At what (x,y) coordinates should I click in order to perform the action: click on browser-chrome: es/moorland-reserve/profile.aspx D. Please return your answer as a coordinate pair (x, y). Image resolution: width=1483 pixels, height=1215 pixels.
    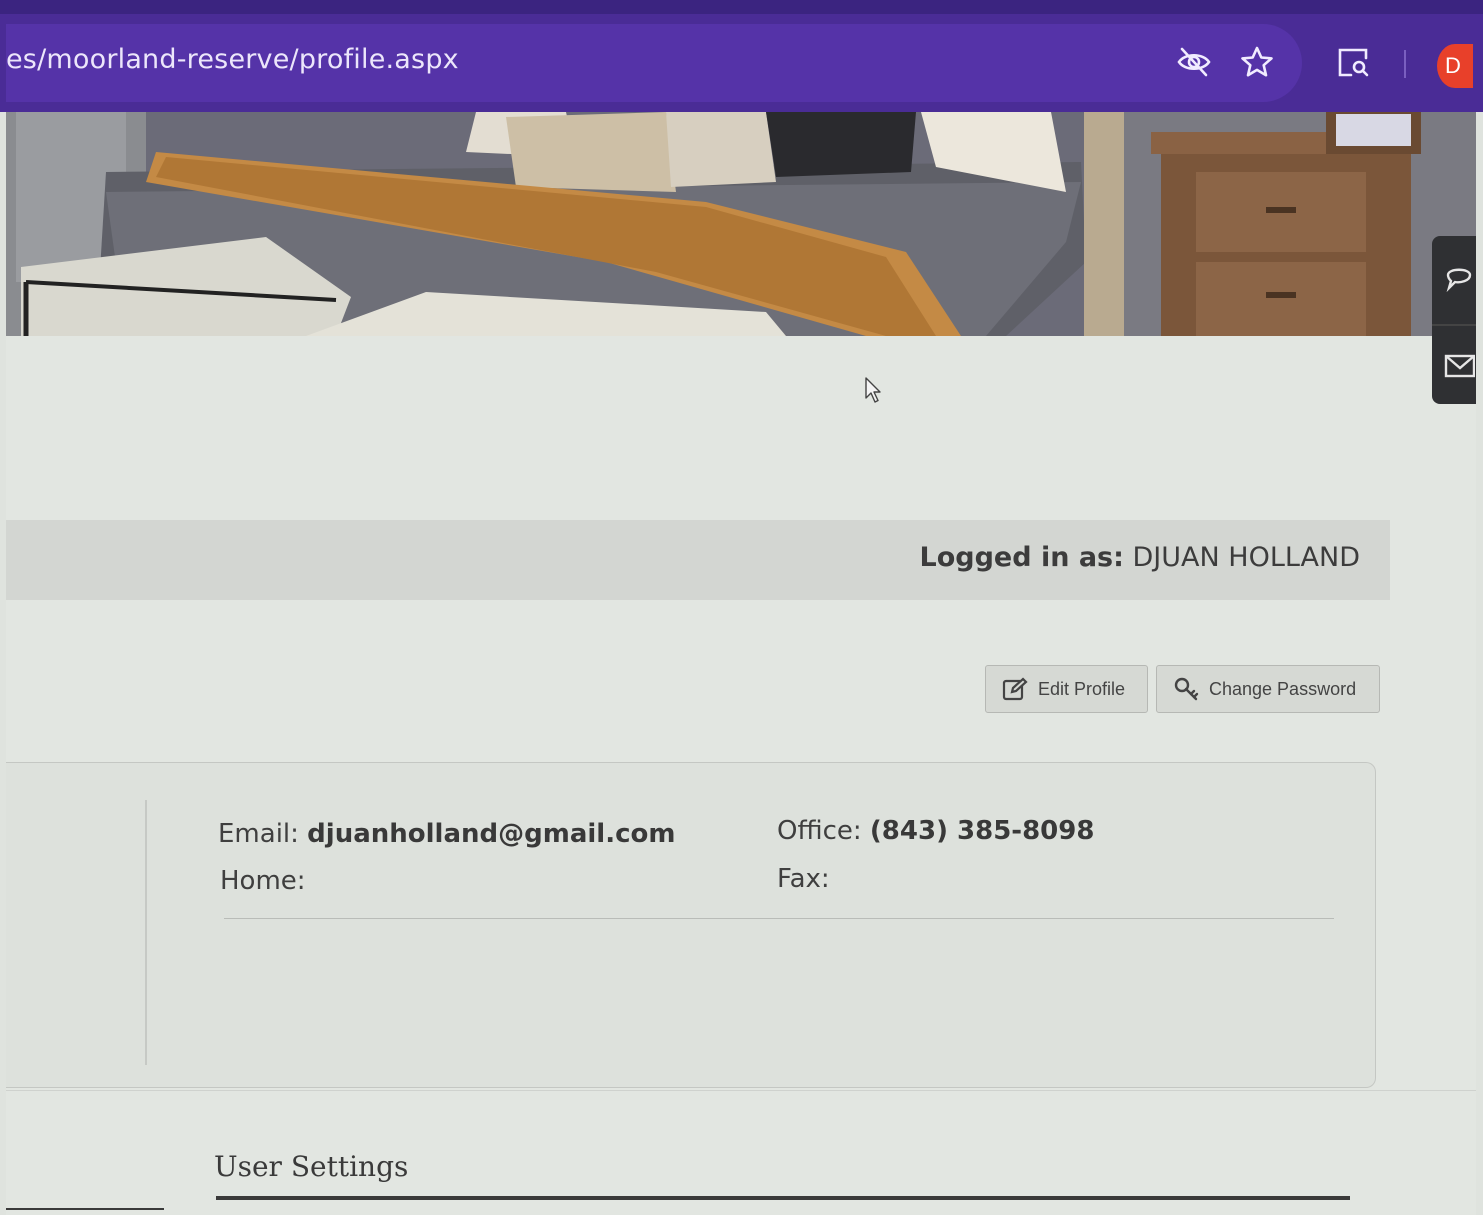
    Looking at the image, I should click on (741, 56).